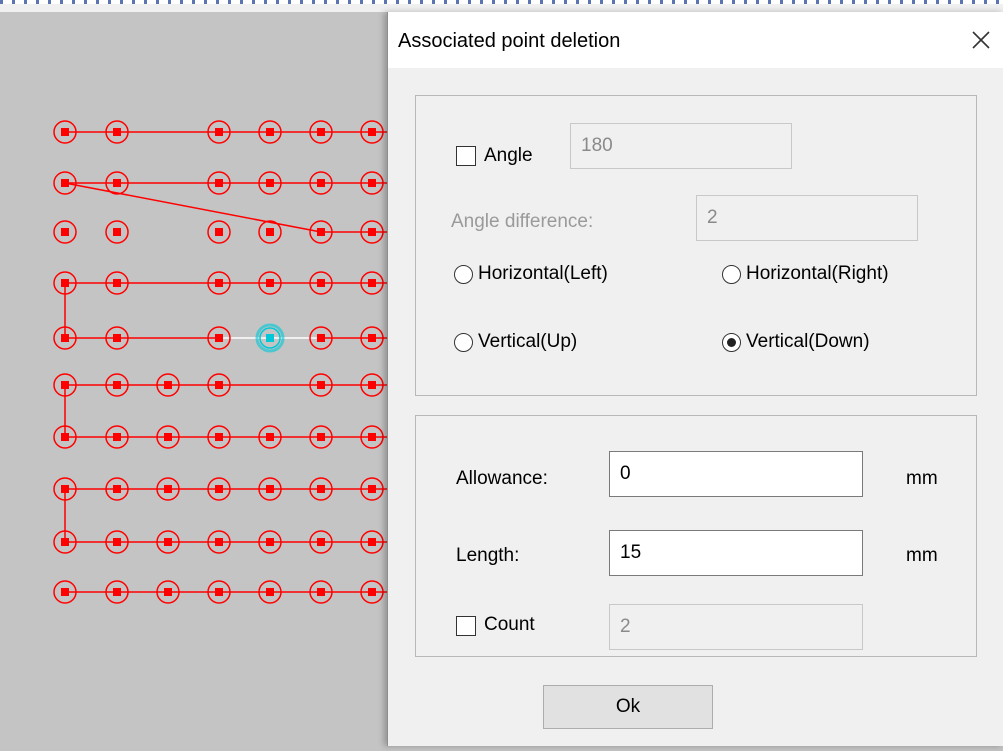 This screenshot has width=1003, height=751. I want to click on horizontal-left-label: Horizontal(Left), so click(543, 273).